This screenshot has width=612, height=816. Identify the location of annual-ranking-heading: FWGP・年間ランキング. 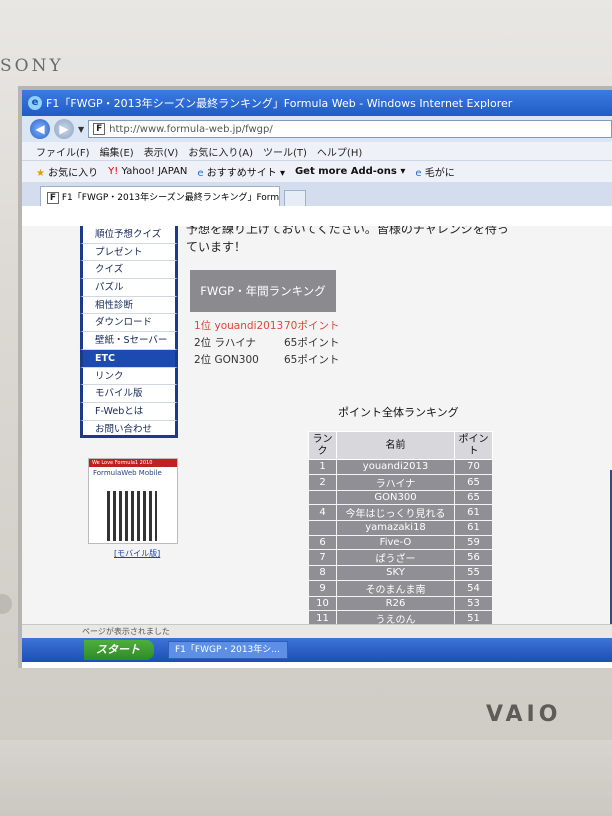
(263, 291).